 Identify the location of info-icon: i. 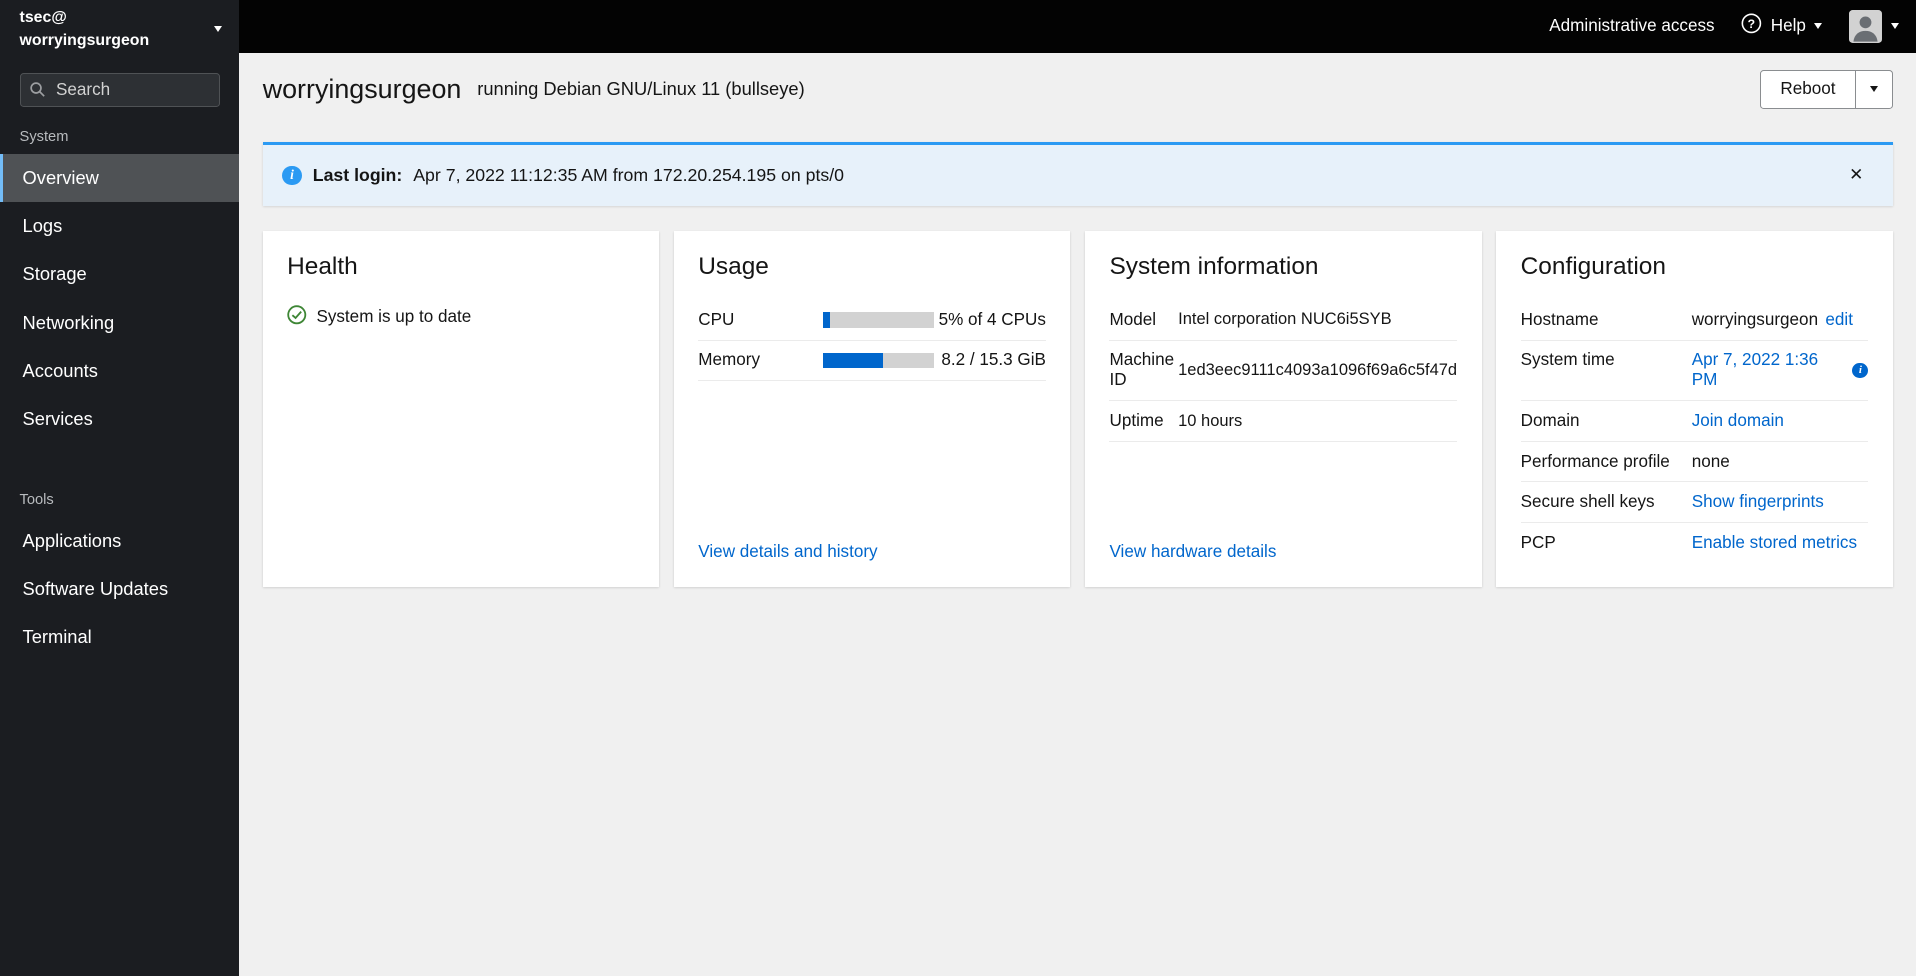
(292, 175).